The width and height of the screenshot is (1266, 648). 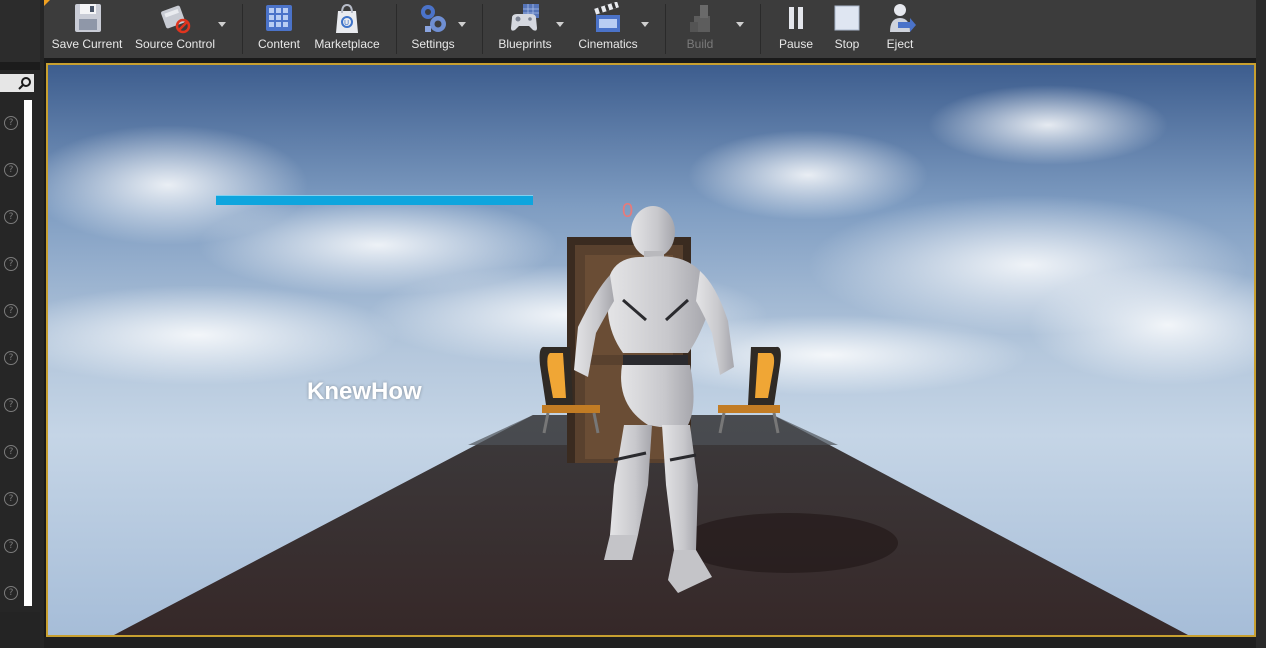 What do you see at coordinates (25, 83) in the screenshot?
I see `search-icon` at bounding box center [25, 83].